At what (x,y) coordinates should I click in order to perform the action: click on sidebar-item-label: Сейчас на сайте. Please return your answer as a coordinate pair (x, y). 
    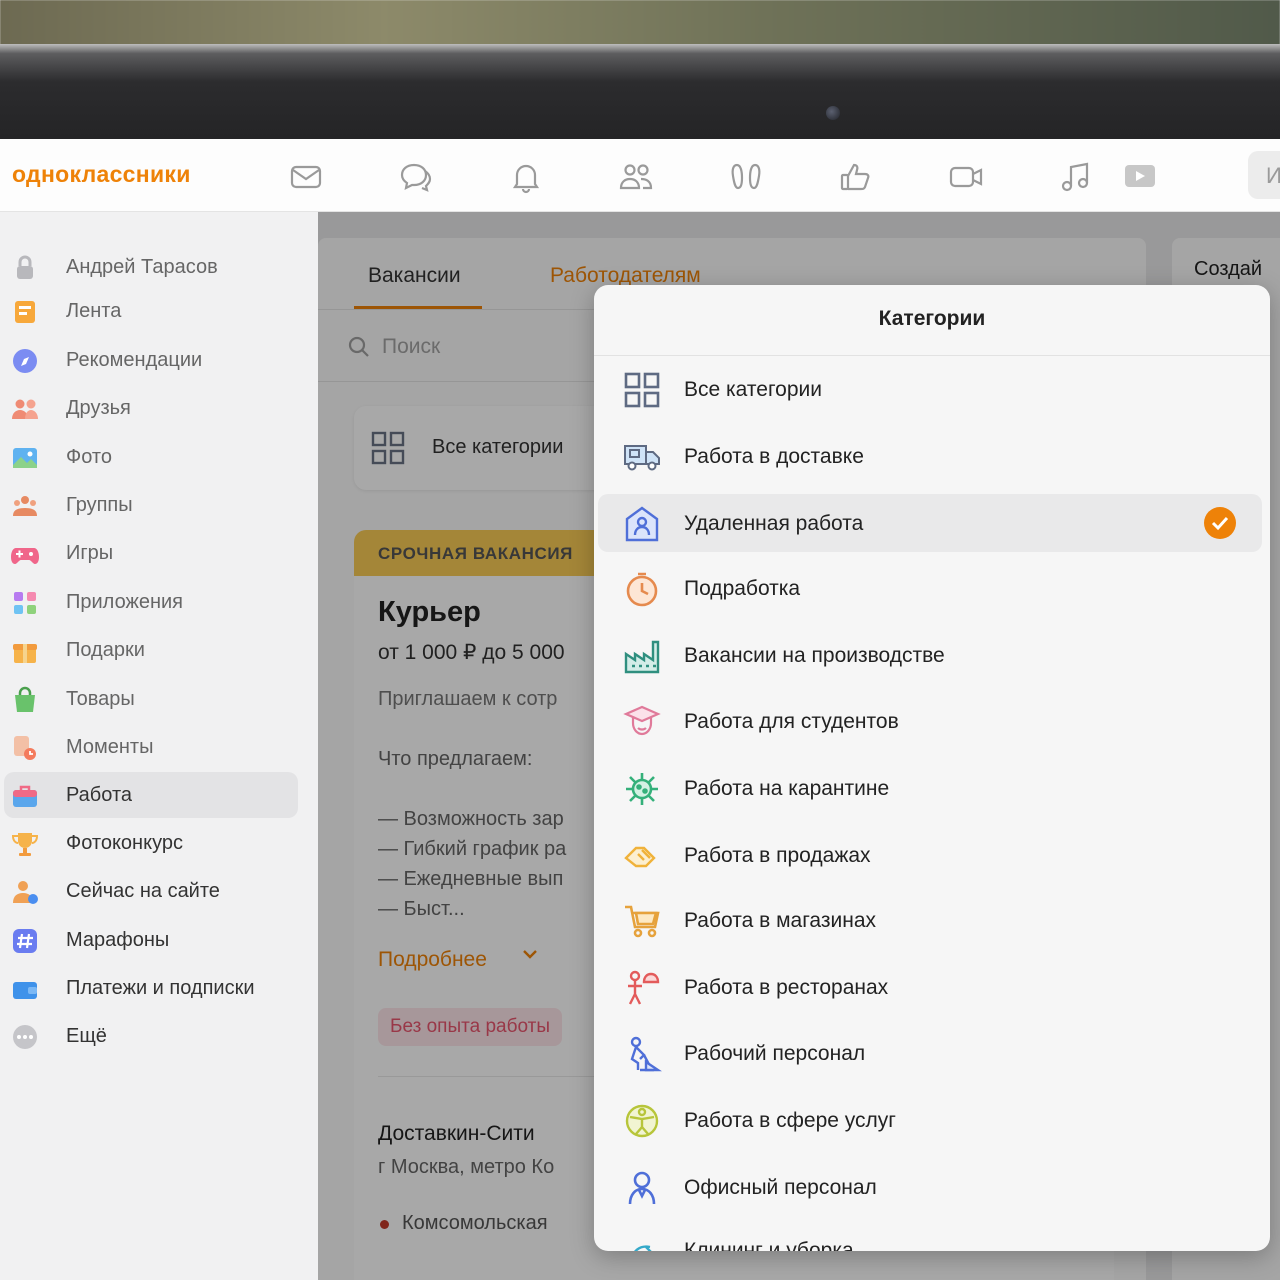
    Looking at the image, I should click on (143, 891).